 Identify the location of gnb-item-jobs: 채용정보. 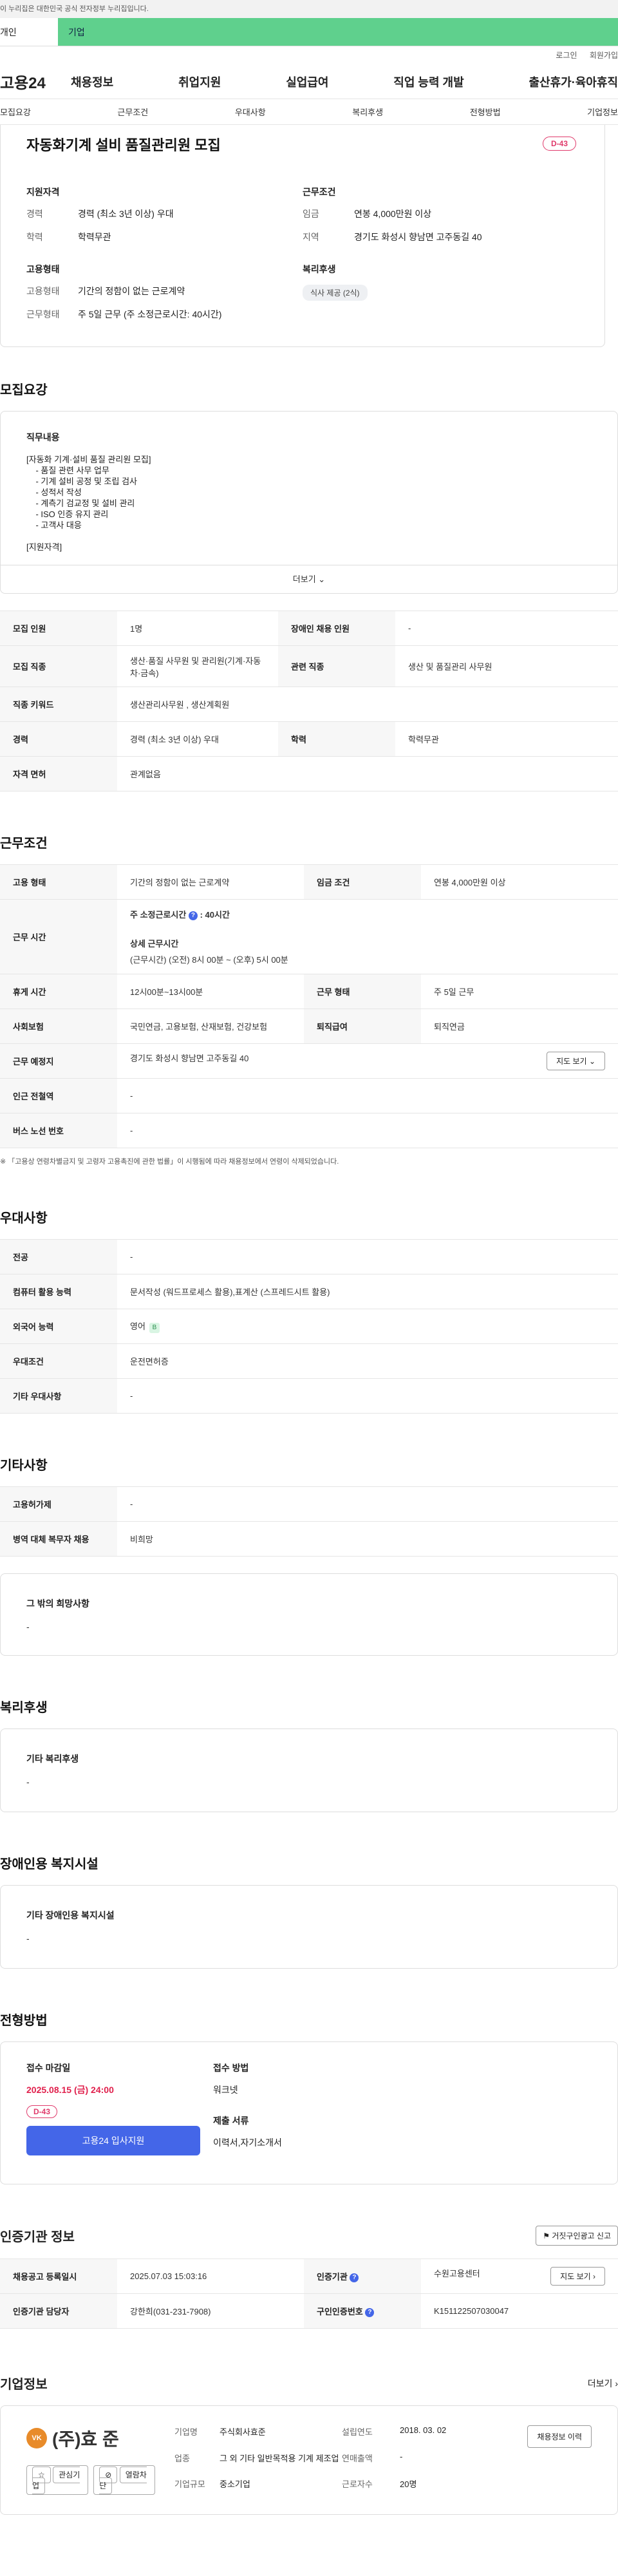
(92, 81).